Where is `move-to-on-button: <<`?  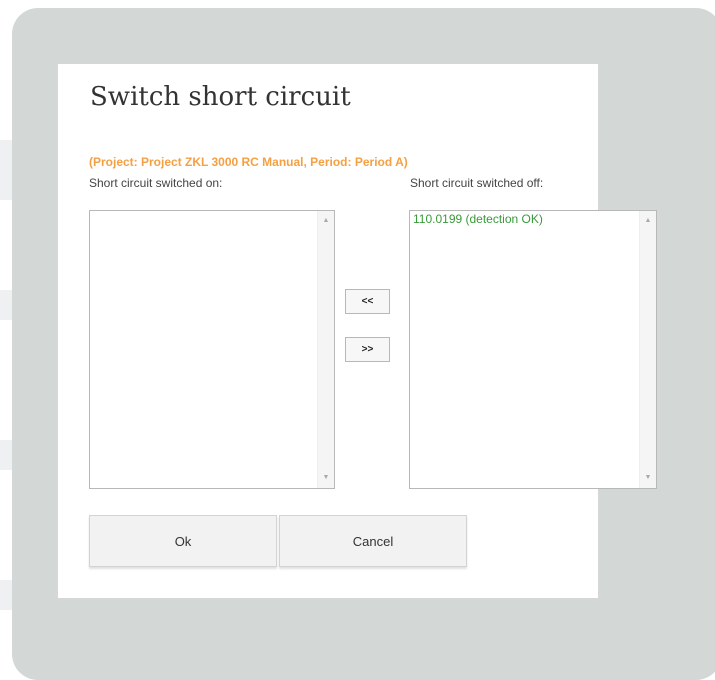 move-to-on-button: << is located at coordinates (367, 301).